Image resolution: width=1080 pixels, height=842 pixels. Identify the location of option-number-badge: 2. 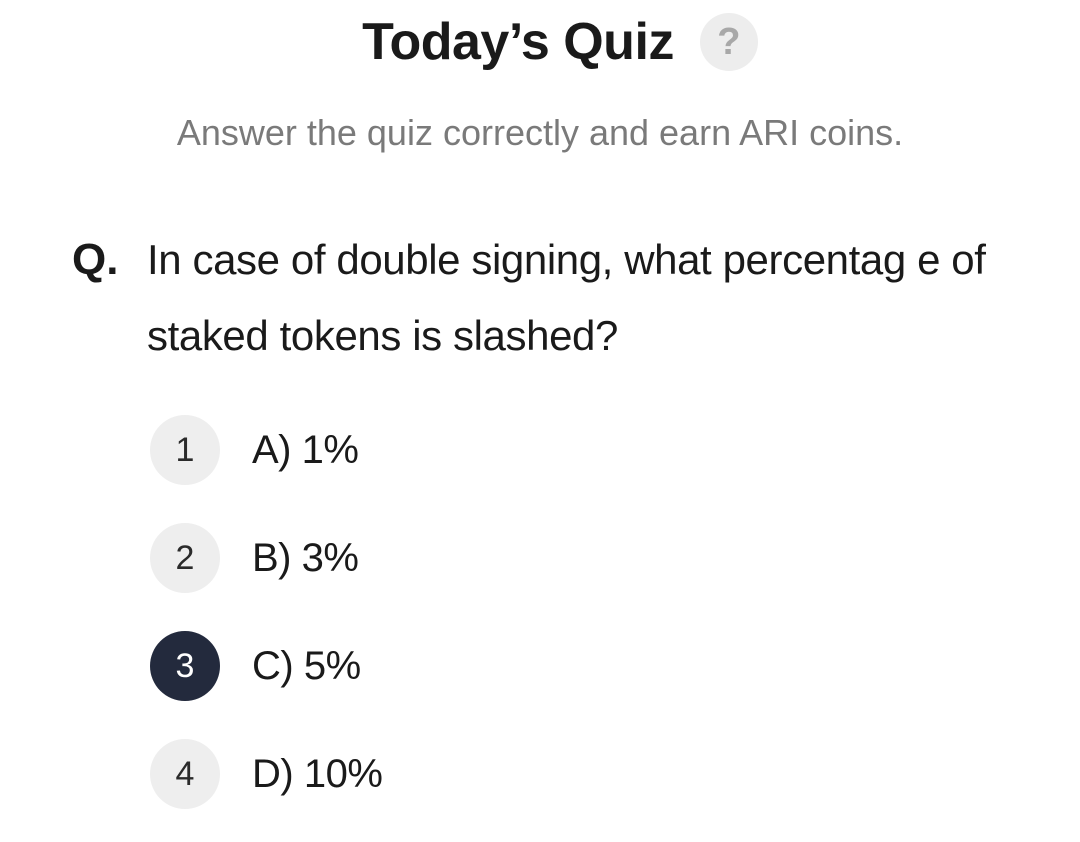
(185, 558).